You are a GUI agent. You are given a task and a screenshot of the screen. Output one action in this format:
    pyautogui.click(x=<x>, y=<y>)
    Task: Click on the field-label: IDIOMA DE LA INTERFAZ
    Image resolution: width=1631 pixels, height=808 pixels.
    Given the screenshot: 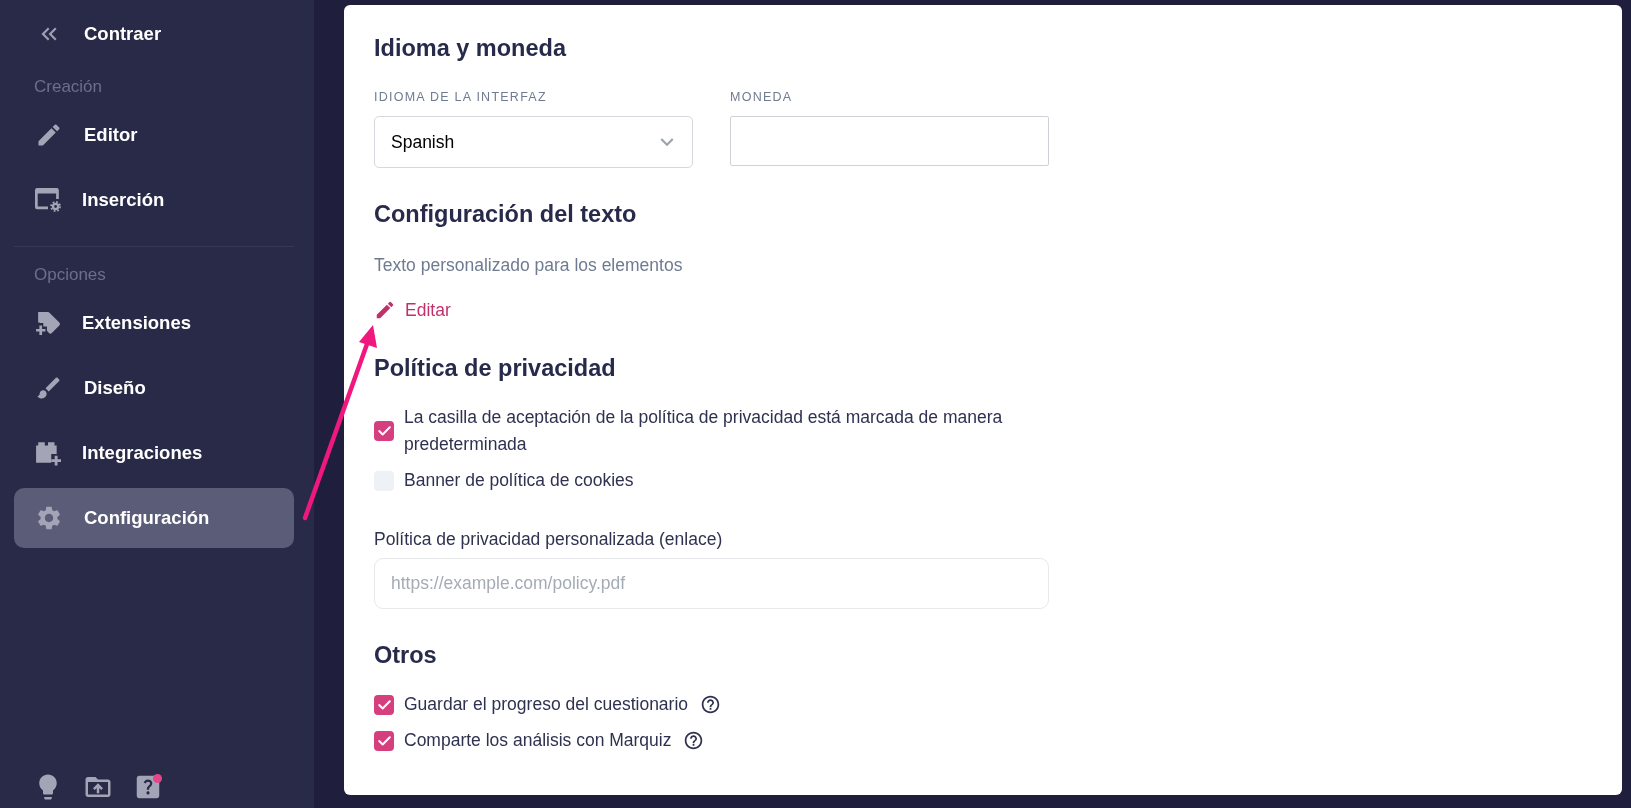 What is the action you would take?
    pyautogui.click(x=461, y=97)
    